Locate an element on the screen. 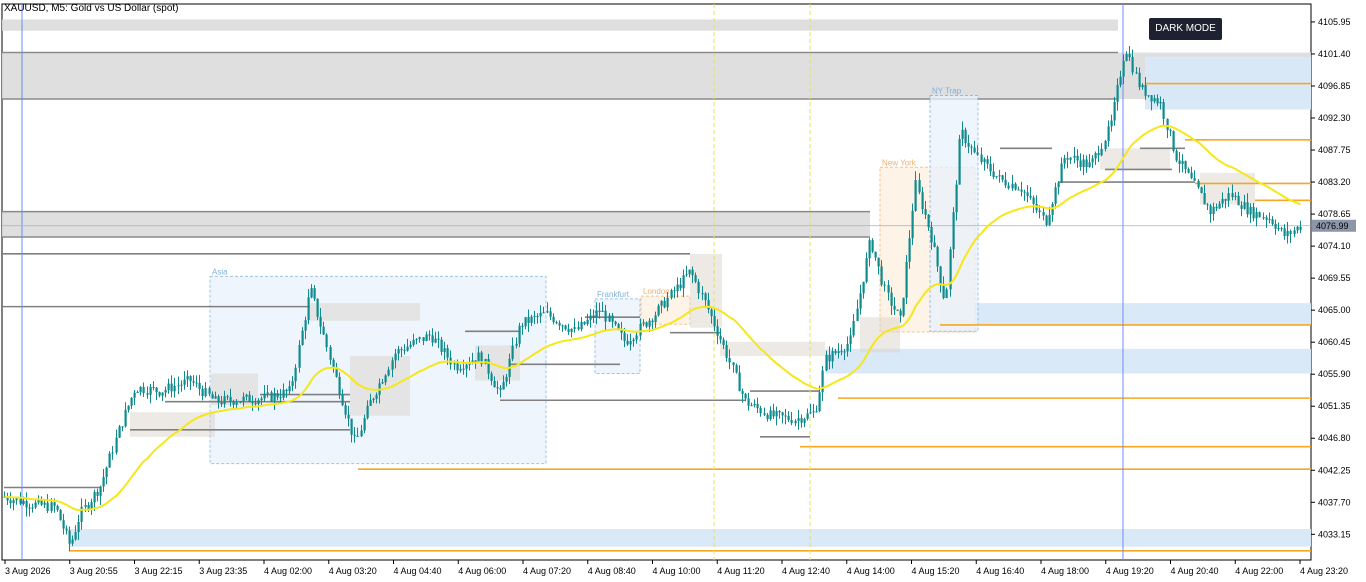 This screenshot has width=1366, height=582. y-tick-label: 4074.10 is located at coordinates (1334, 246).